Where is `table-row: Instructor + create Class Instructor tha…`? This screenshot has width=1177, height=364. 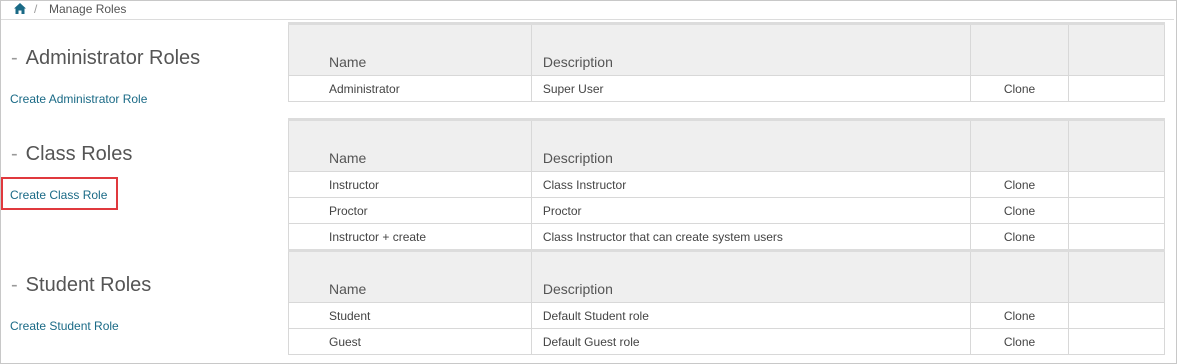
table-row: Instructor + create Class Instructor tha… is located at coordinates (727, 236).